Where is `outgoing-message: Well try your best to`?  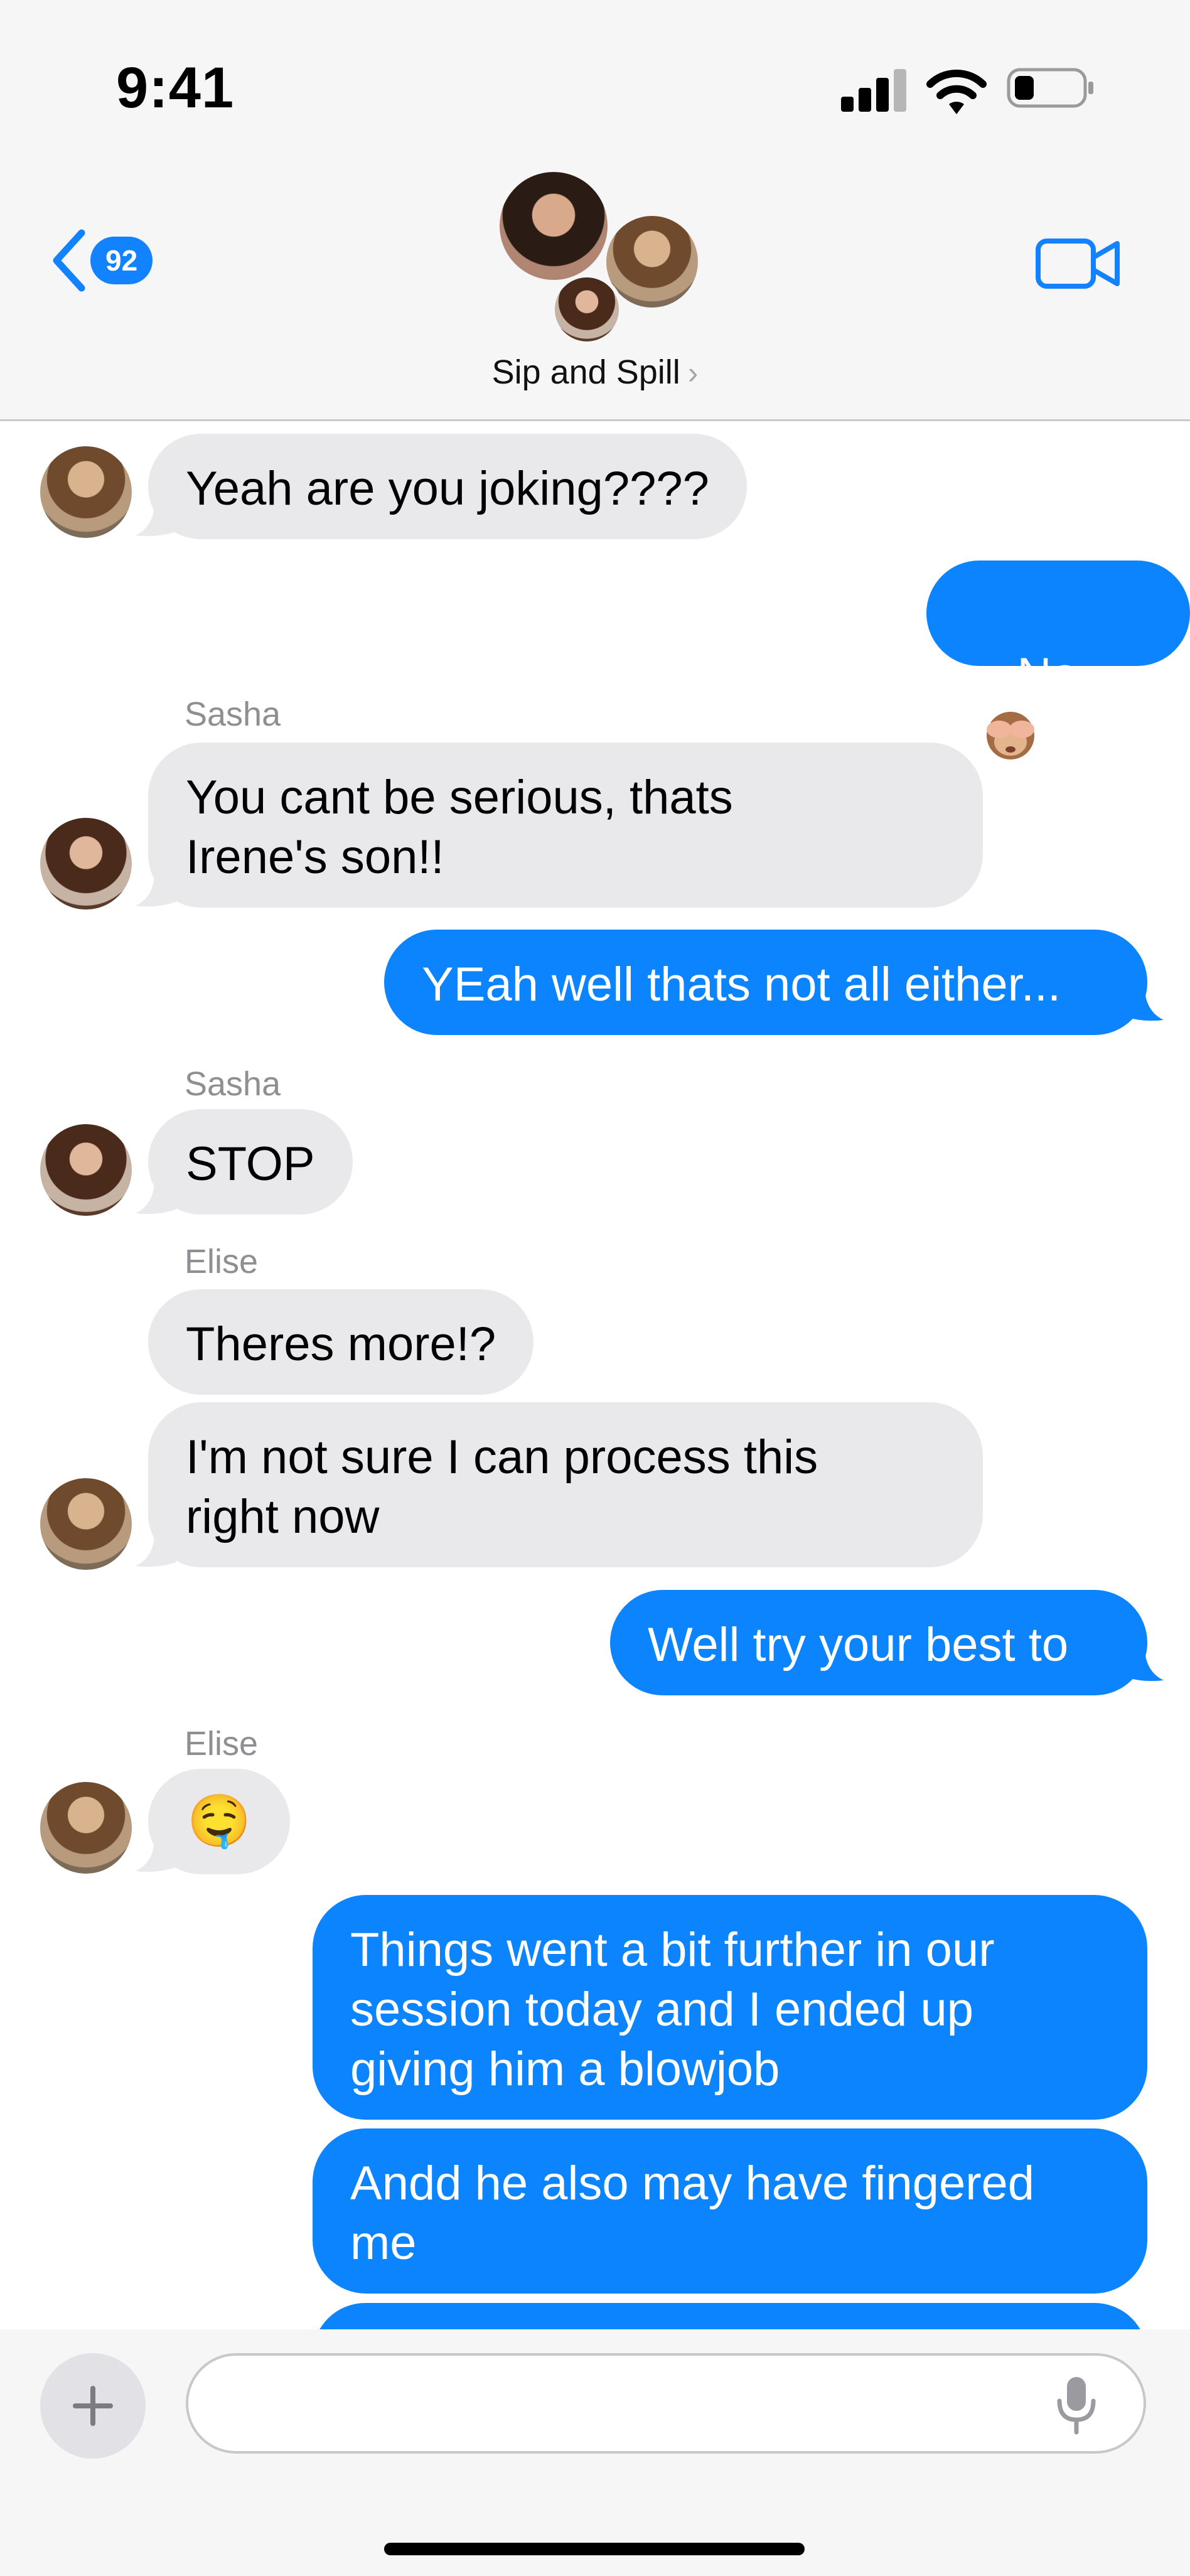 outgoing-message: Well try your best to is located at coordinates (878, 1642).